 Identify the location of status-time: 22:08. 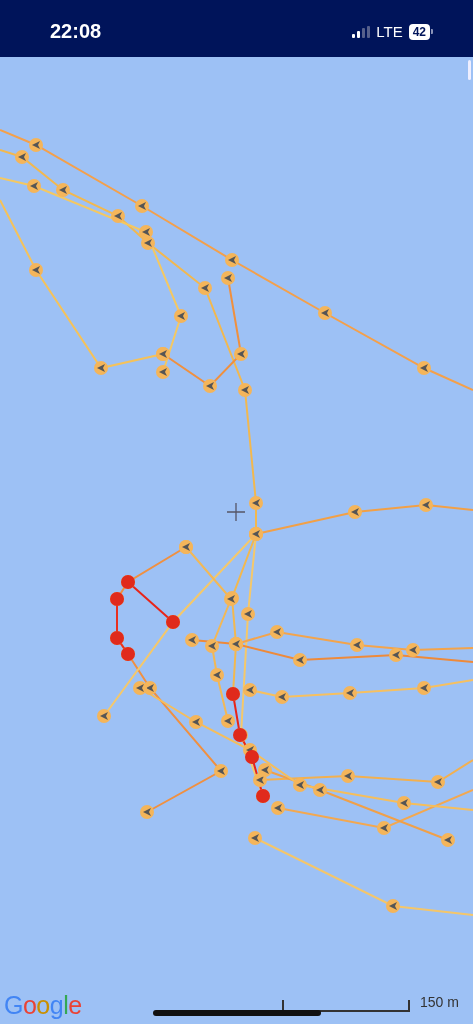
(76, 31).